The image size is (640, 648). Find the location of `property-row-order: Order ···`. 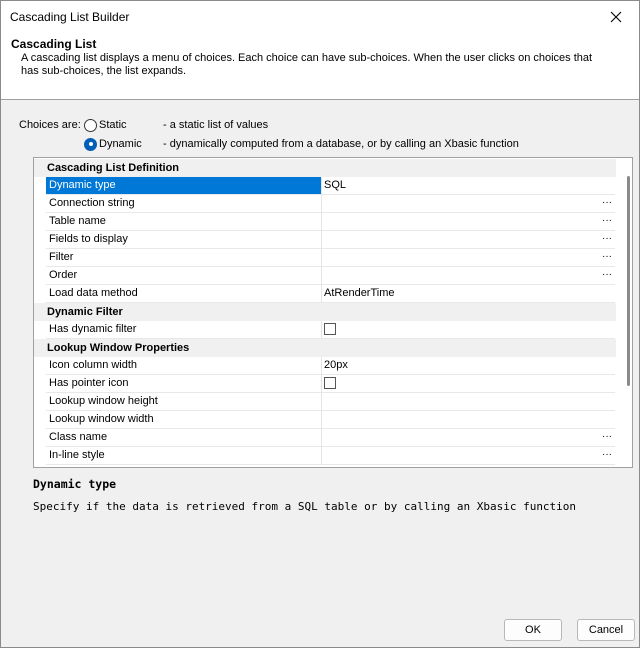

property-row-order: Order ··· is located at coordinates (330, 276).